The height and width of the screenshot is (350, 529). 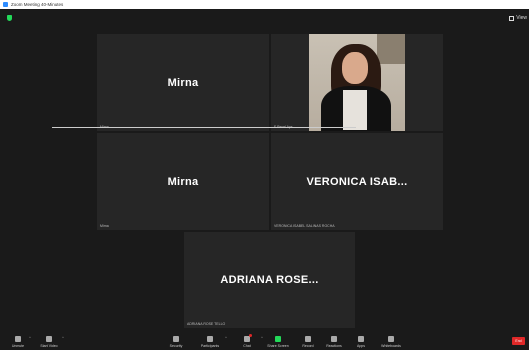 I want to click on chat-icon, so click(x=248, y=338).